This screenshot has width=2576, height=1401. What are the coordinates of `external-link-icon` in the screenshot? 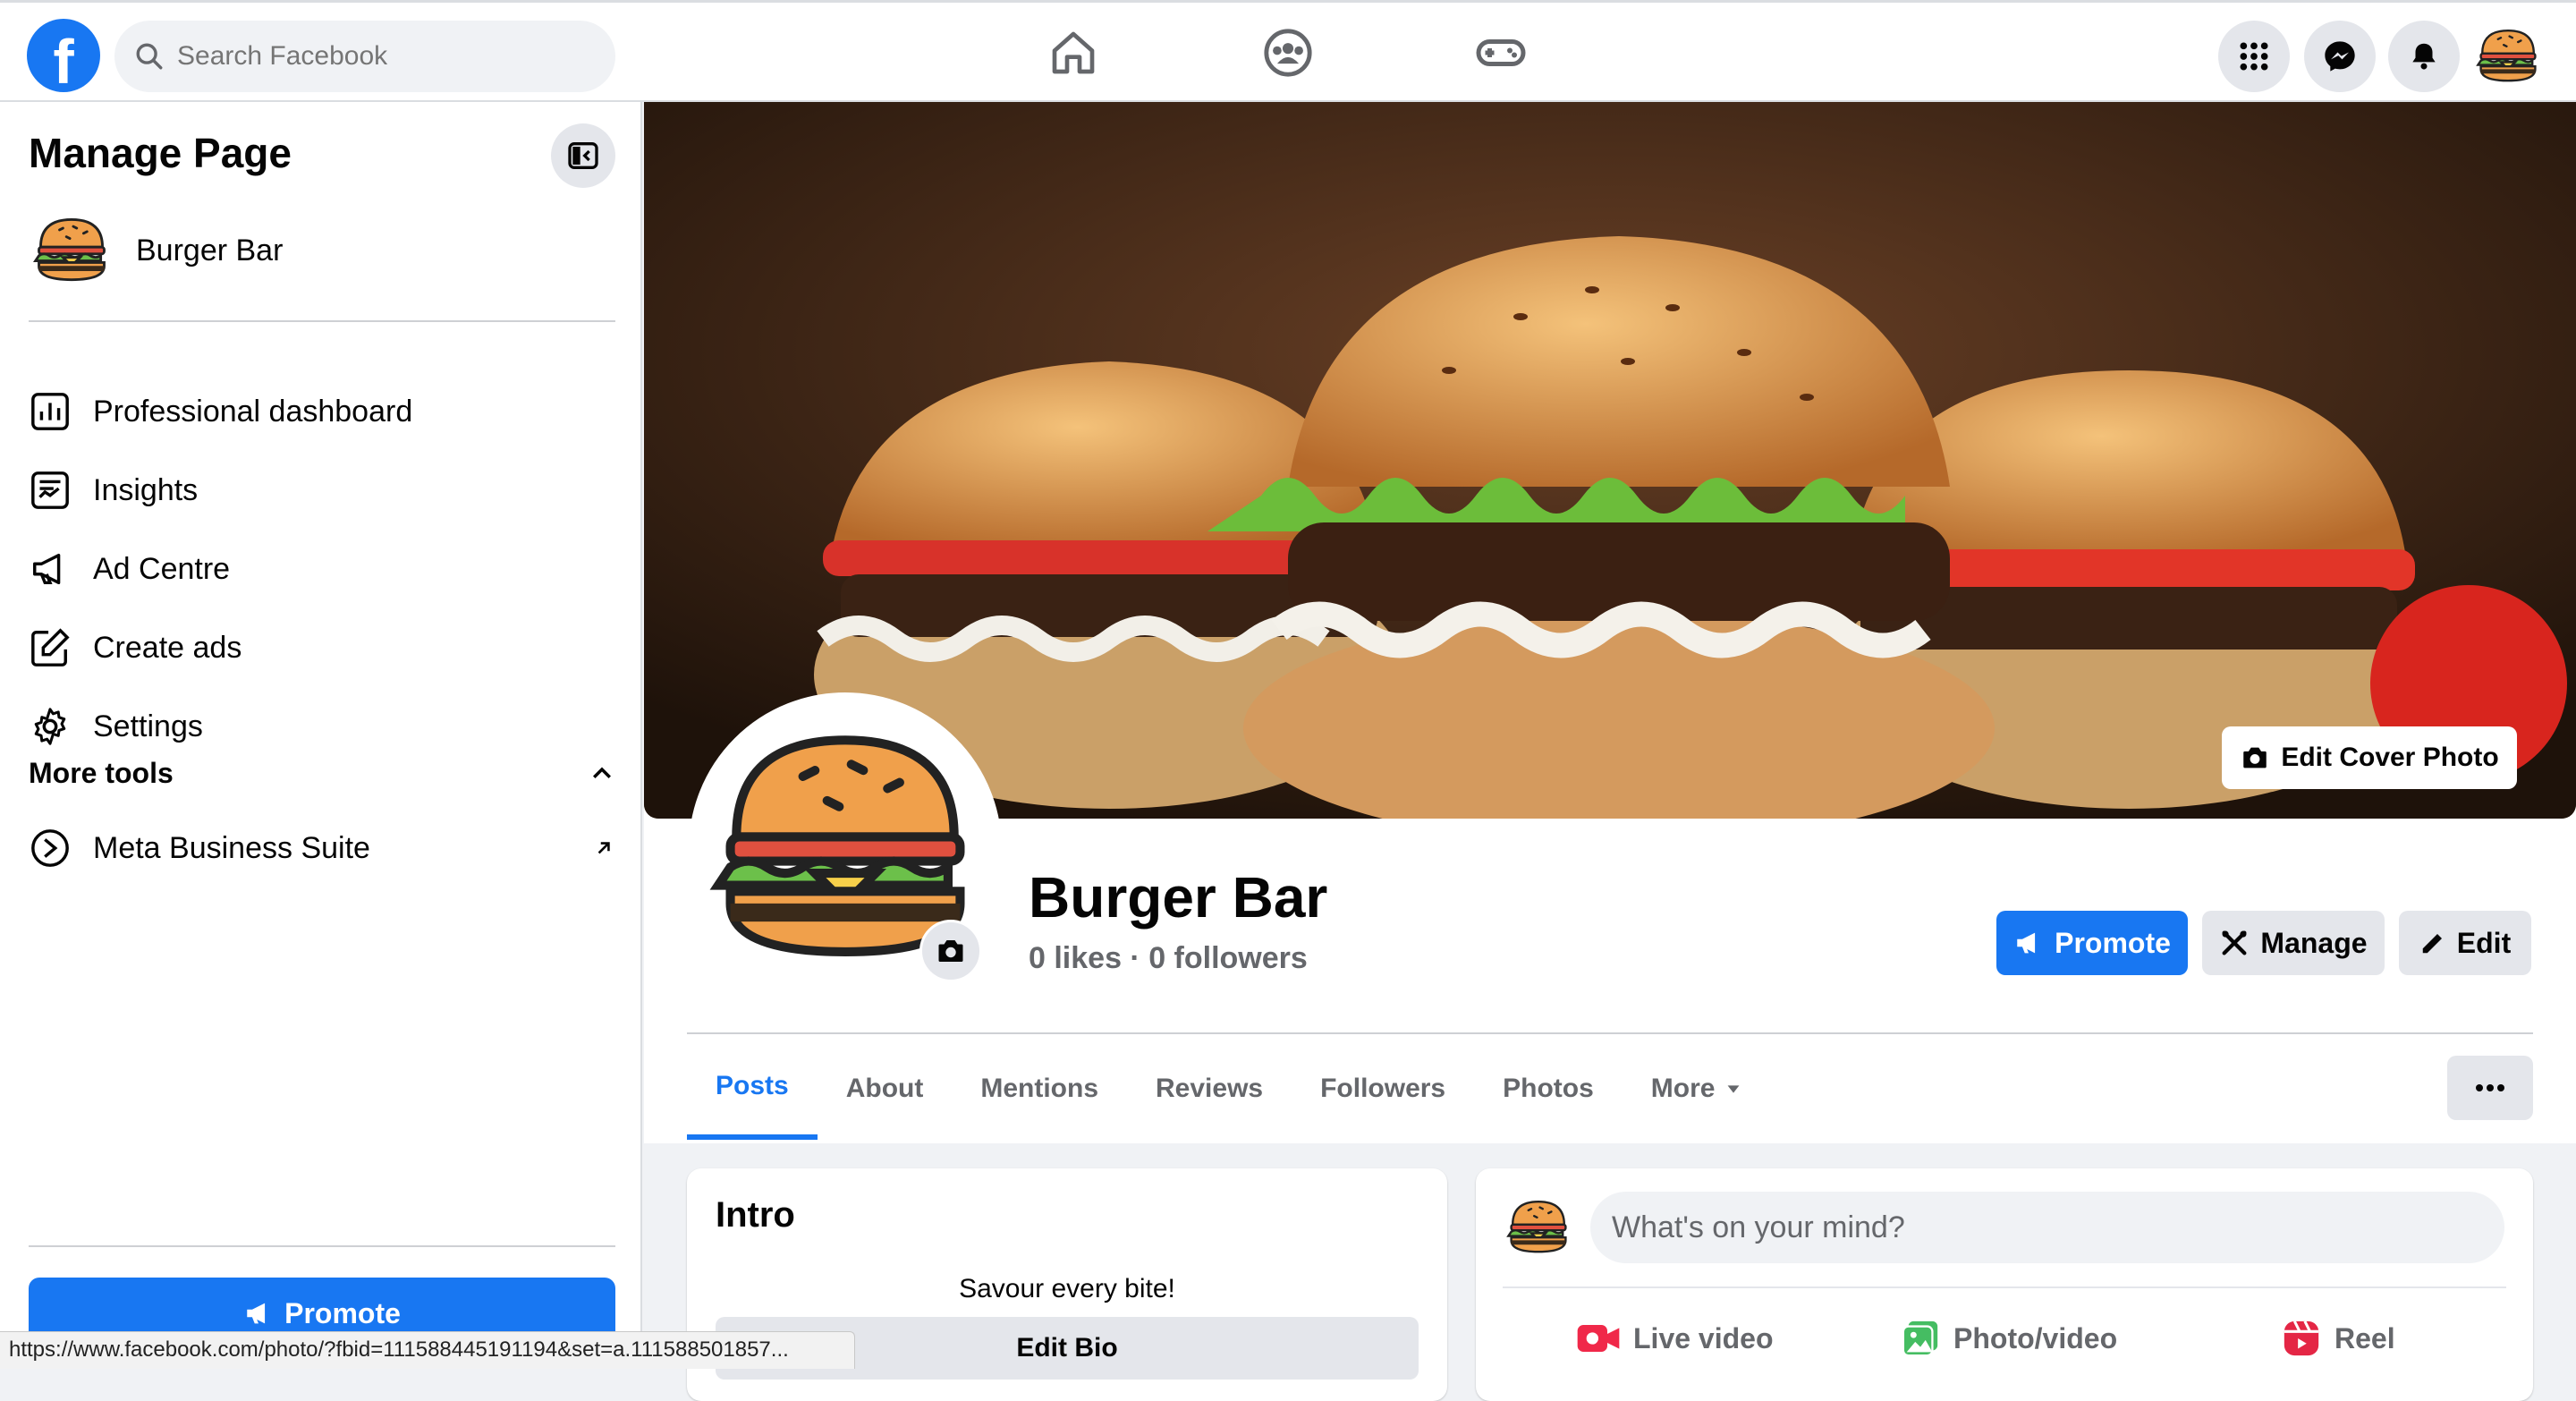 It's located at (603, 848).